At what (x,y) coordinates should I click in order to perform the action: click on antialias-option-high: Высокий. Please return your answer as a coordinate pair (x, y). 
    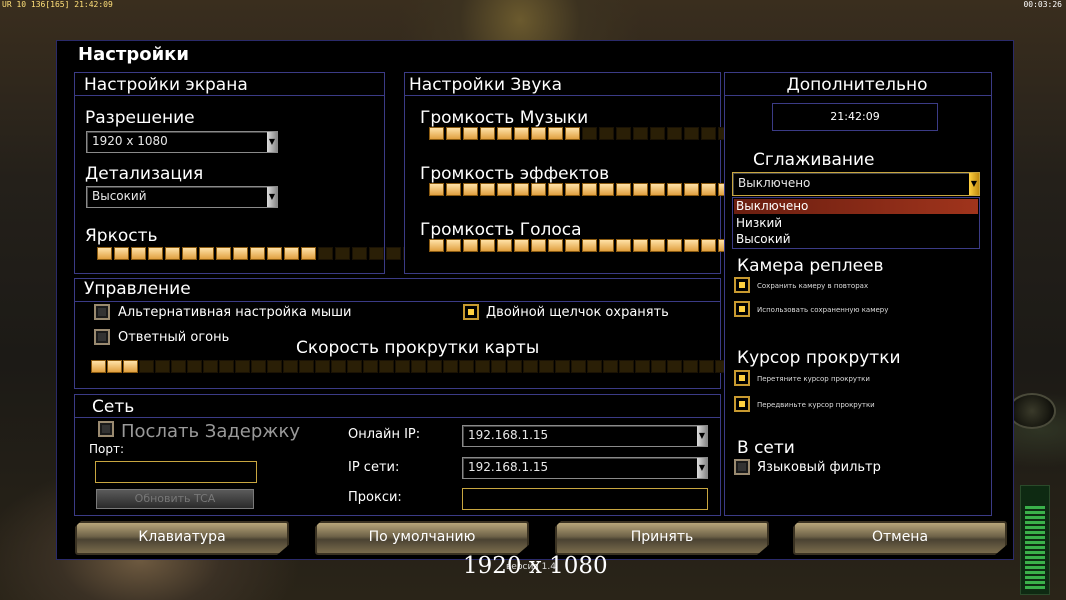
    Looking at the image, I should click on (763, 239).